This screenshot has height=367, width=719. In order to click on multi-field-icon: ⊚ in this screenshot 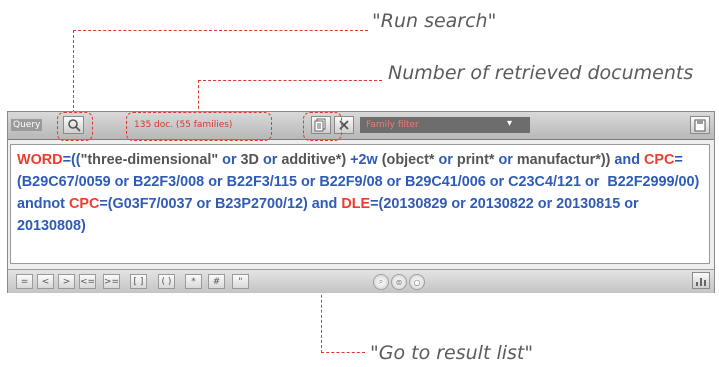, I will do `click(399, 282)`.